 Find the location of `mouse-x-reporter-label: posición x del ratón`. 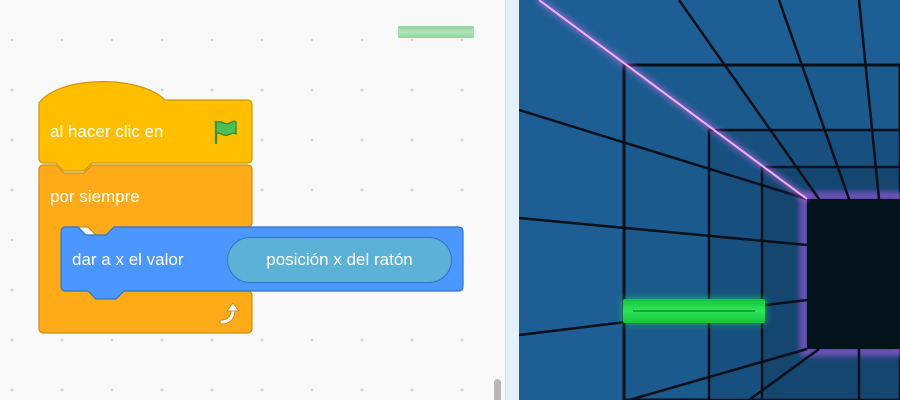

mouse-x-reporter-label: posición x del ratón is located at coordinates (339, 259).